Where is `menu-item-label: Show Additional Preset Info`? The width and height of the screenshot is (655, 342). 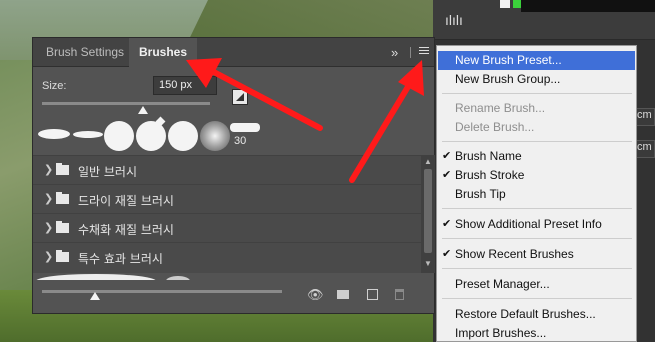 menu-item-label: Show Additional Preset Info is located at coordinates (528, 224).